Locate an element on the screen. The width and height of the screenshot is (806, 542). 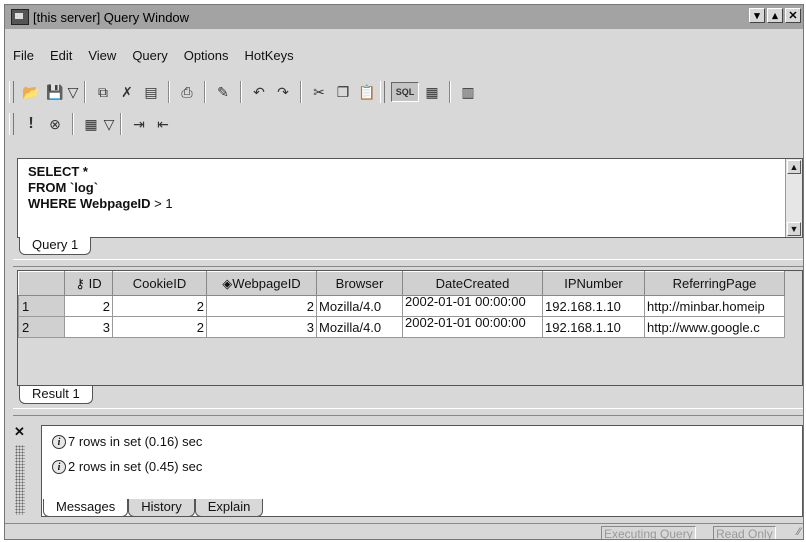
scroll-down-icon: ▼ is located at coordinates (794, 229).